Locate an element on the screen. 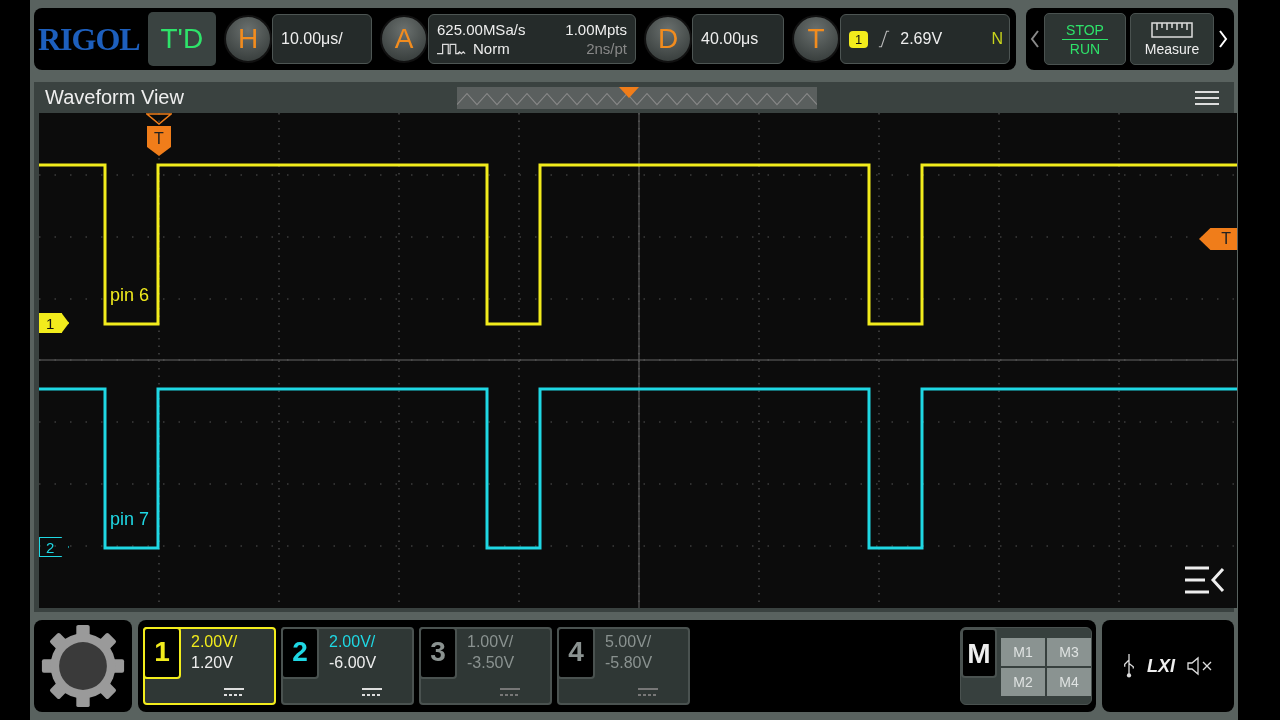 This screenshot has width=1280, height=720. channel-card: 1 2.00V/ 1.20V is located at coordinates (209, 666).